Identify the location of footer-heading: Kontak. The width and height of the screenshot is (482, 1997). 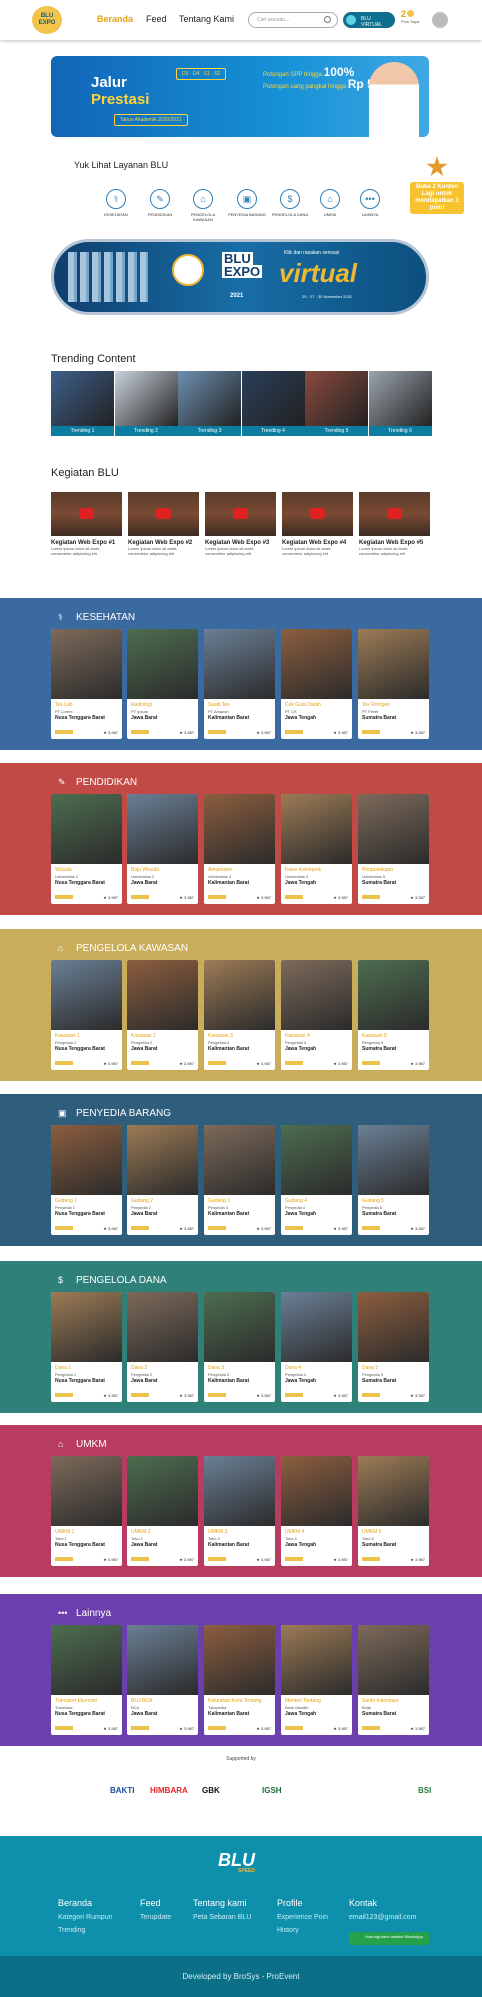
(363, 1903).